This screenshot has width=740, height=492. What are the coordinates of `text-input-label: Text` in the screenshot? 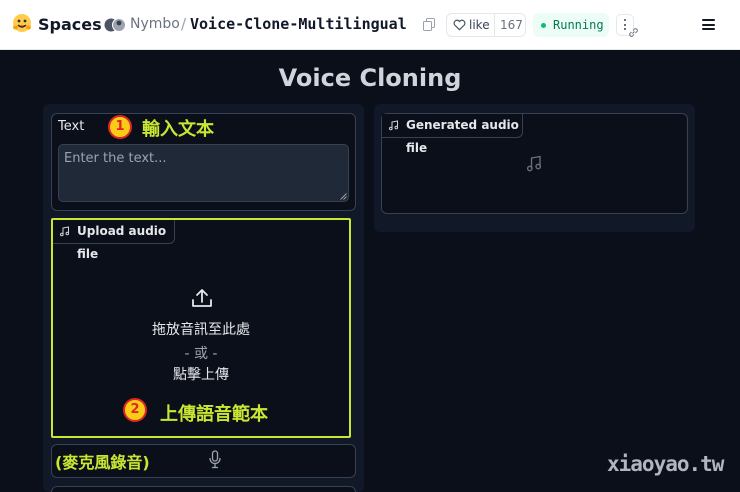 It's located at (71, 126).